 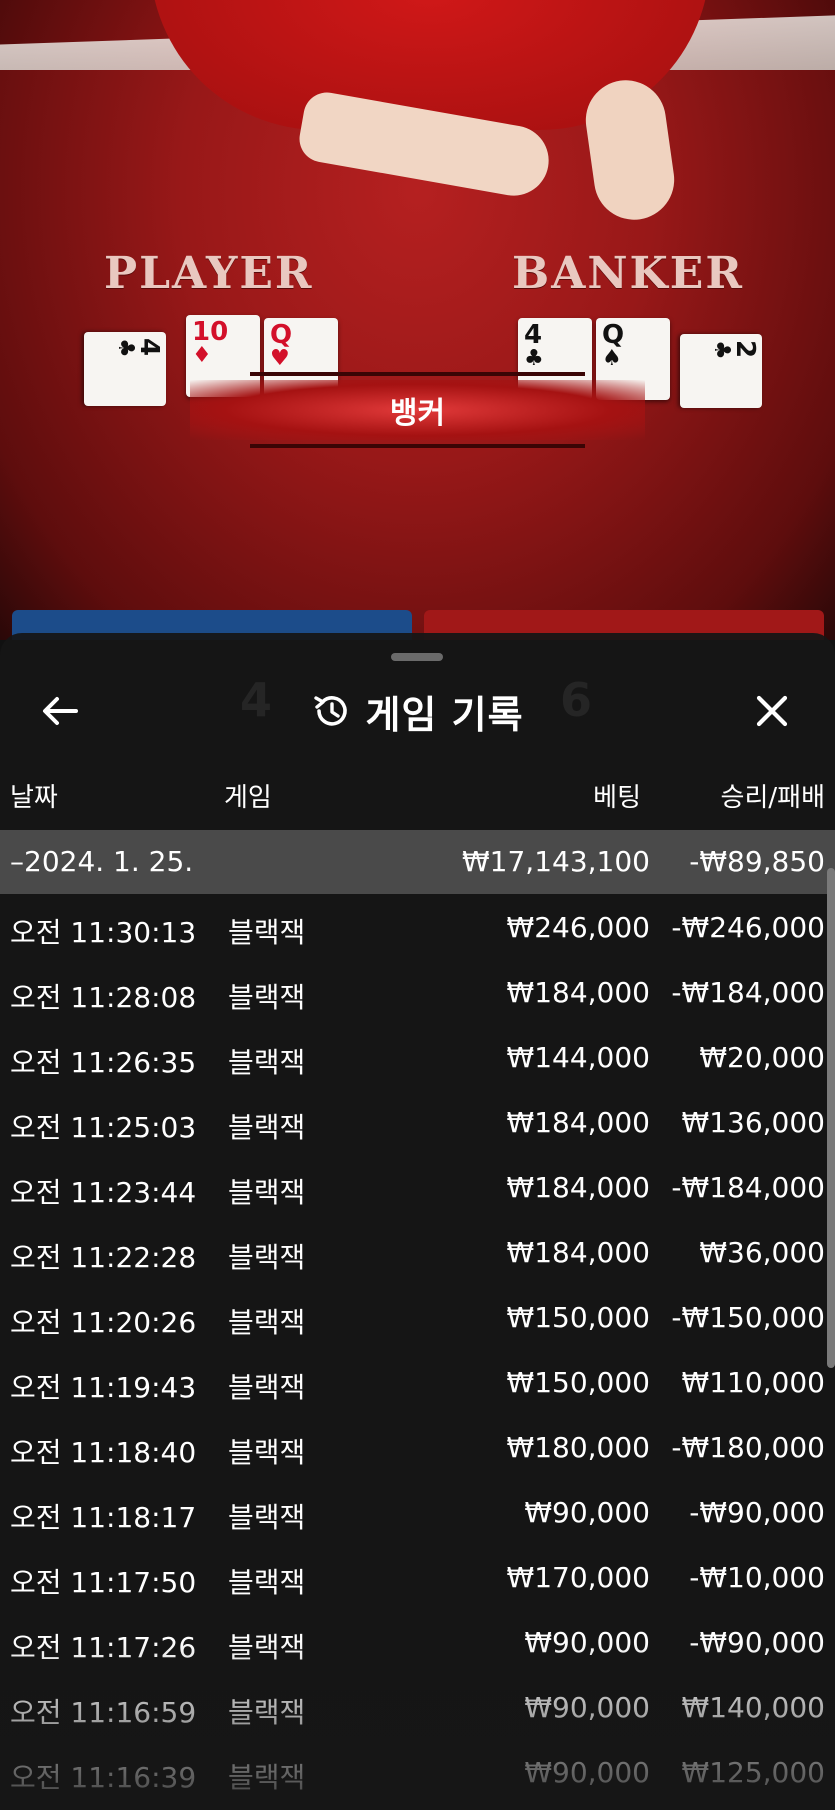 I want to click on table-row: 오전 11:18:17 블랙잭 ₩90,000 -₩90,000, so click(x=417, y=1511).